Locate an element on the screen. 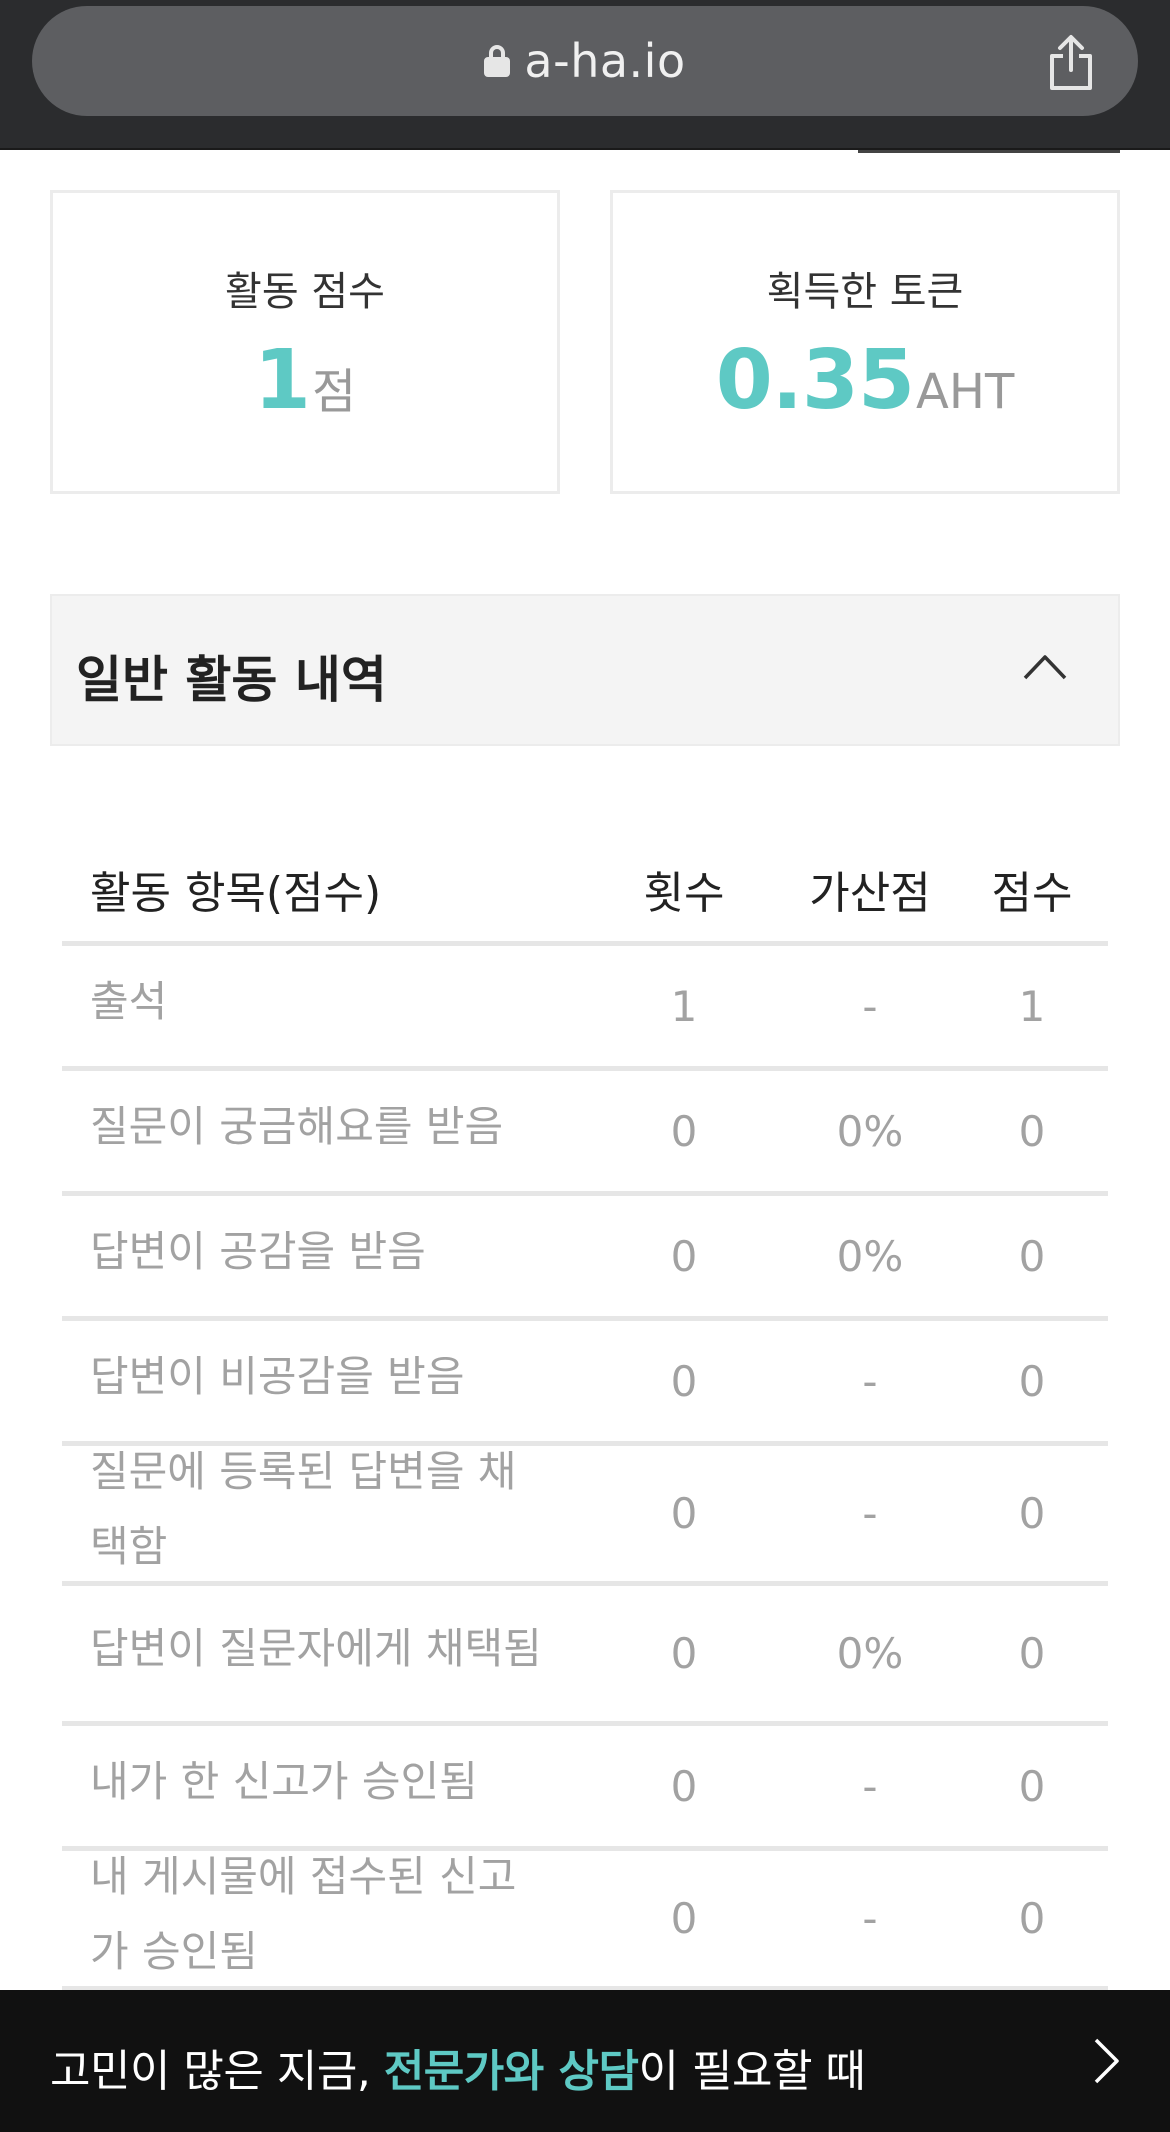  url-text: a-ha.io is located at coordinates (605, 61).